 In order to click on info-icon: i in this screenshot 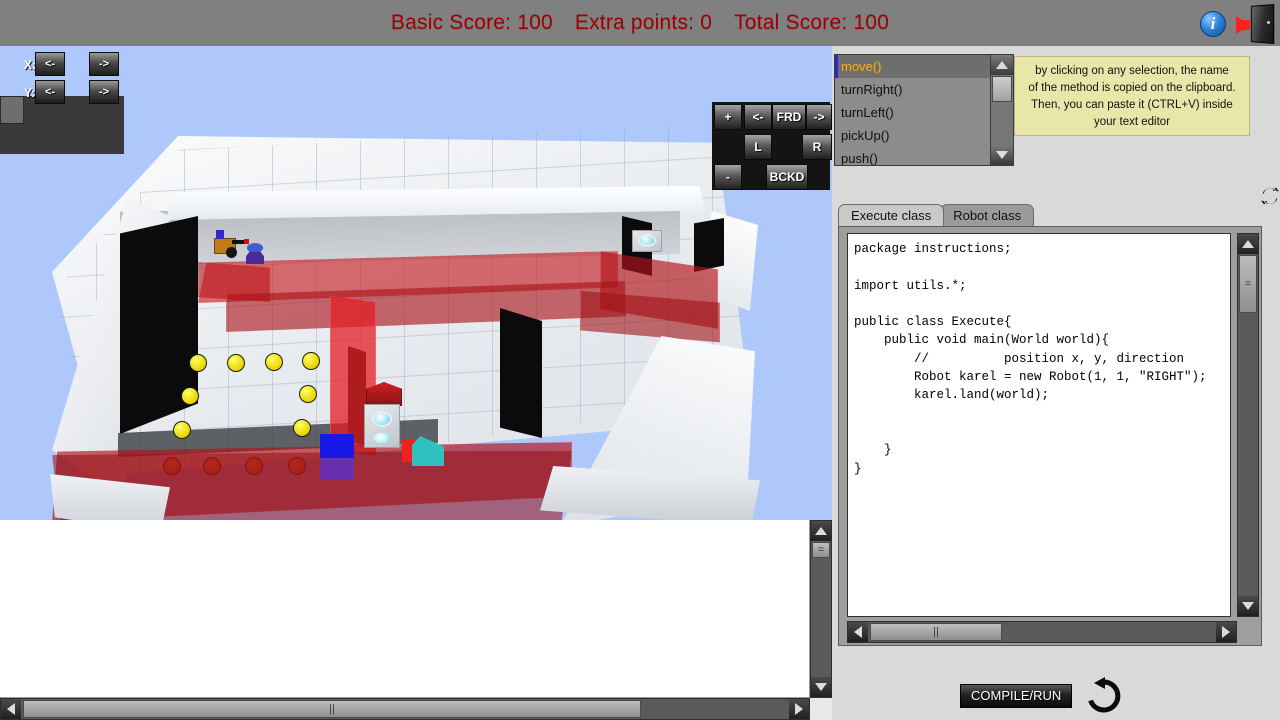, I will do `click(1213, 24)`.